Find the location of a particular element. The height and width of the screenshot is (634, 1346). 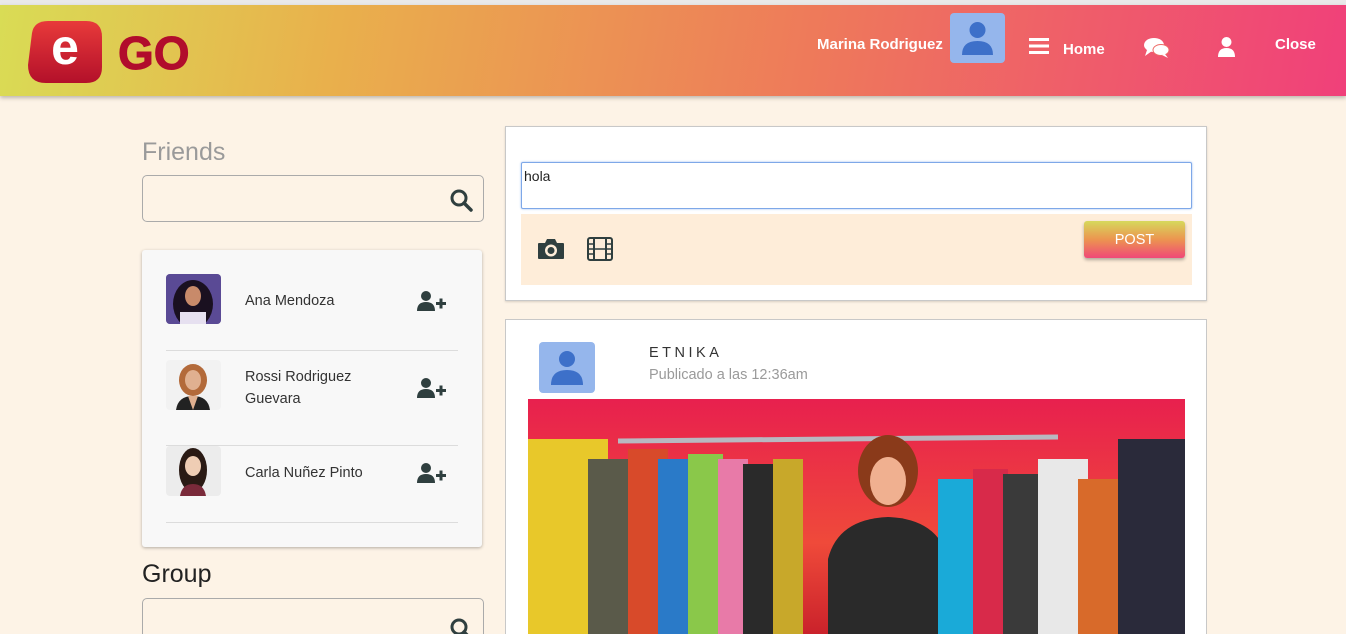

friend-name: Ana Mendoza is located at coordinates (290, 301).